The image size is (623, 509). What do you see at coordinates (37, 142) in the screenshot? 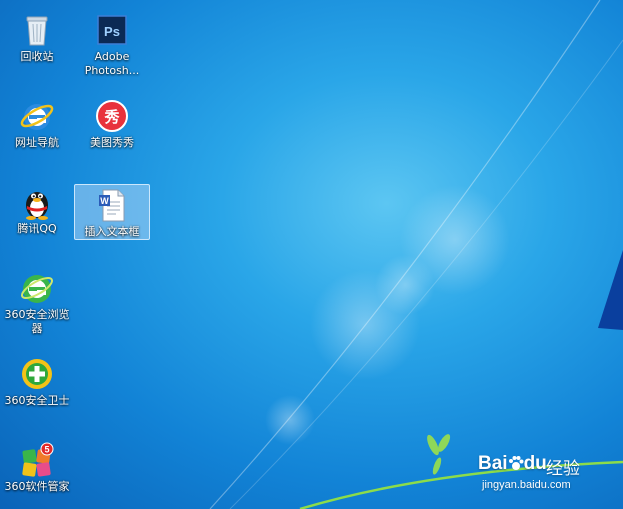
I see `desktop-icon-label: 网址导航` at bounding box center [37, 142].